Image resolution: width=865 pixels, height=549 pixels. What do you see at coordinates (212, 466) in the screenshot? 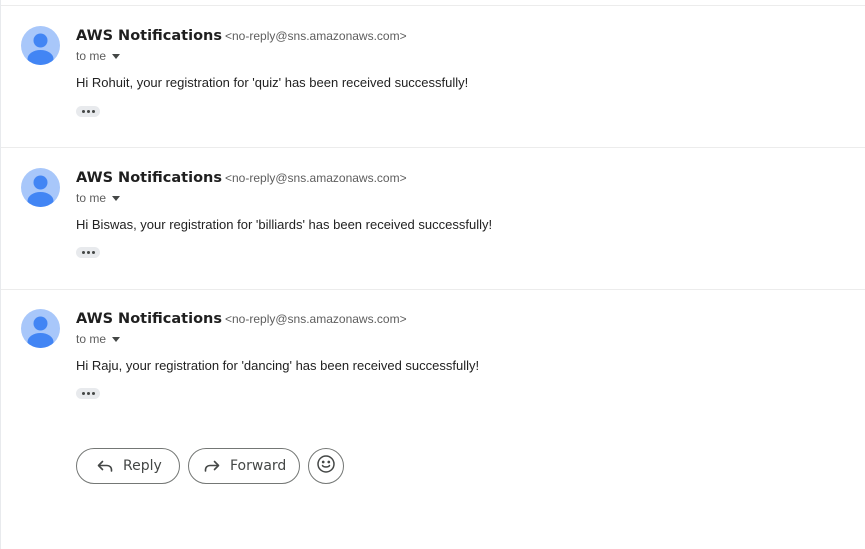
I see `forward-arrow-icon` at bounding box center [212, 466].